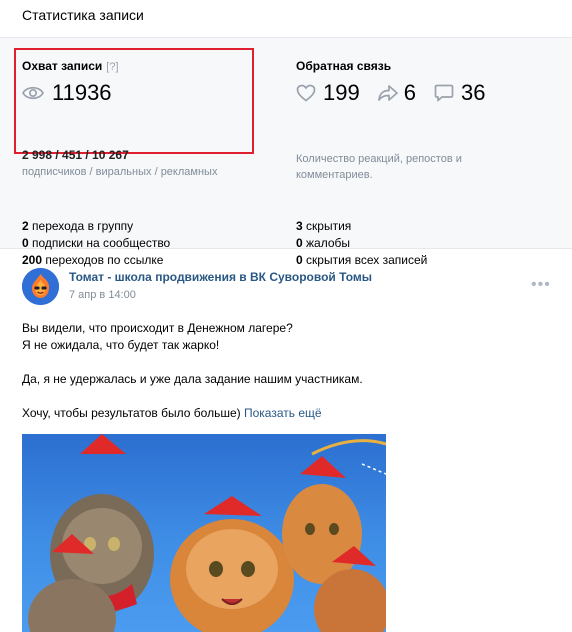  I want to click on feedback-title: Обратная связь, so click(344, 66).